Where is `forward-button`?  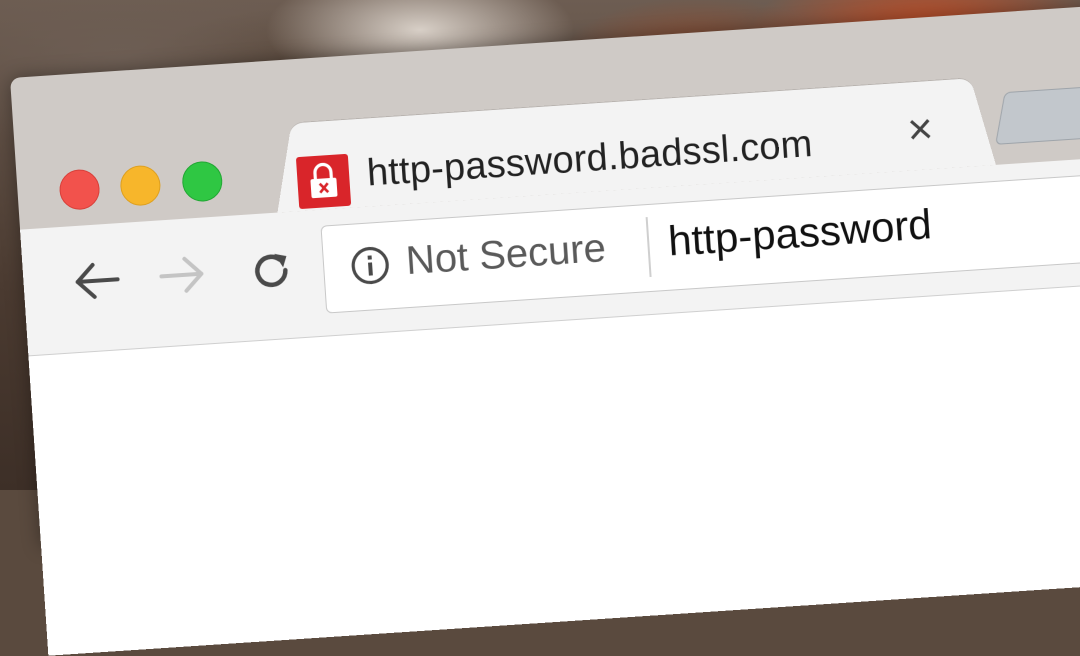
forward-button is located at coordinates (182, 277).